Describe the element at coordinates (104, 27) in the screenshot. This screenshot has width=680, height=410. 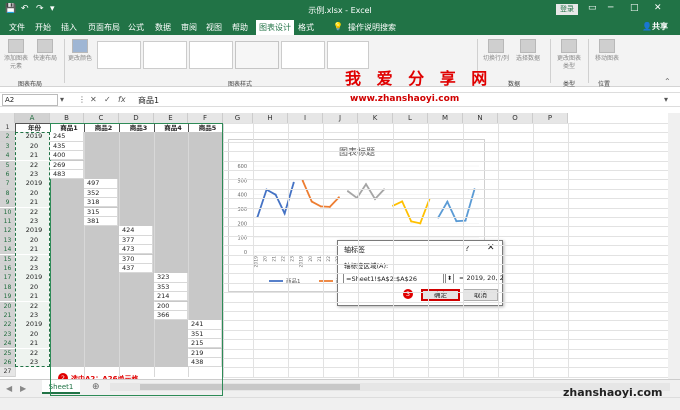
I see `tab-page-layout: 页面布局` at that location.